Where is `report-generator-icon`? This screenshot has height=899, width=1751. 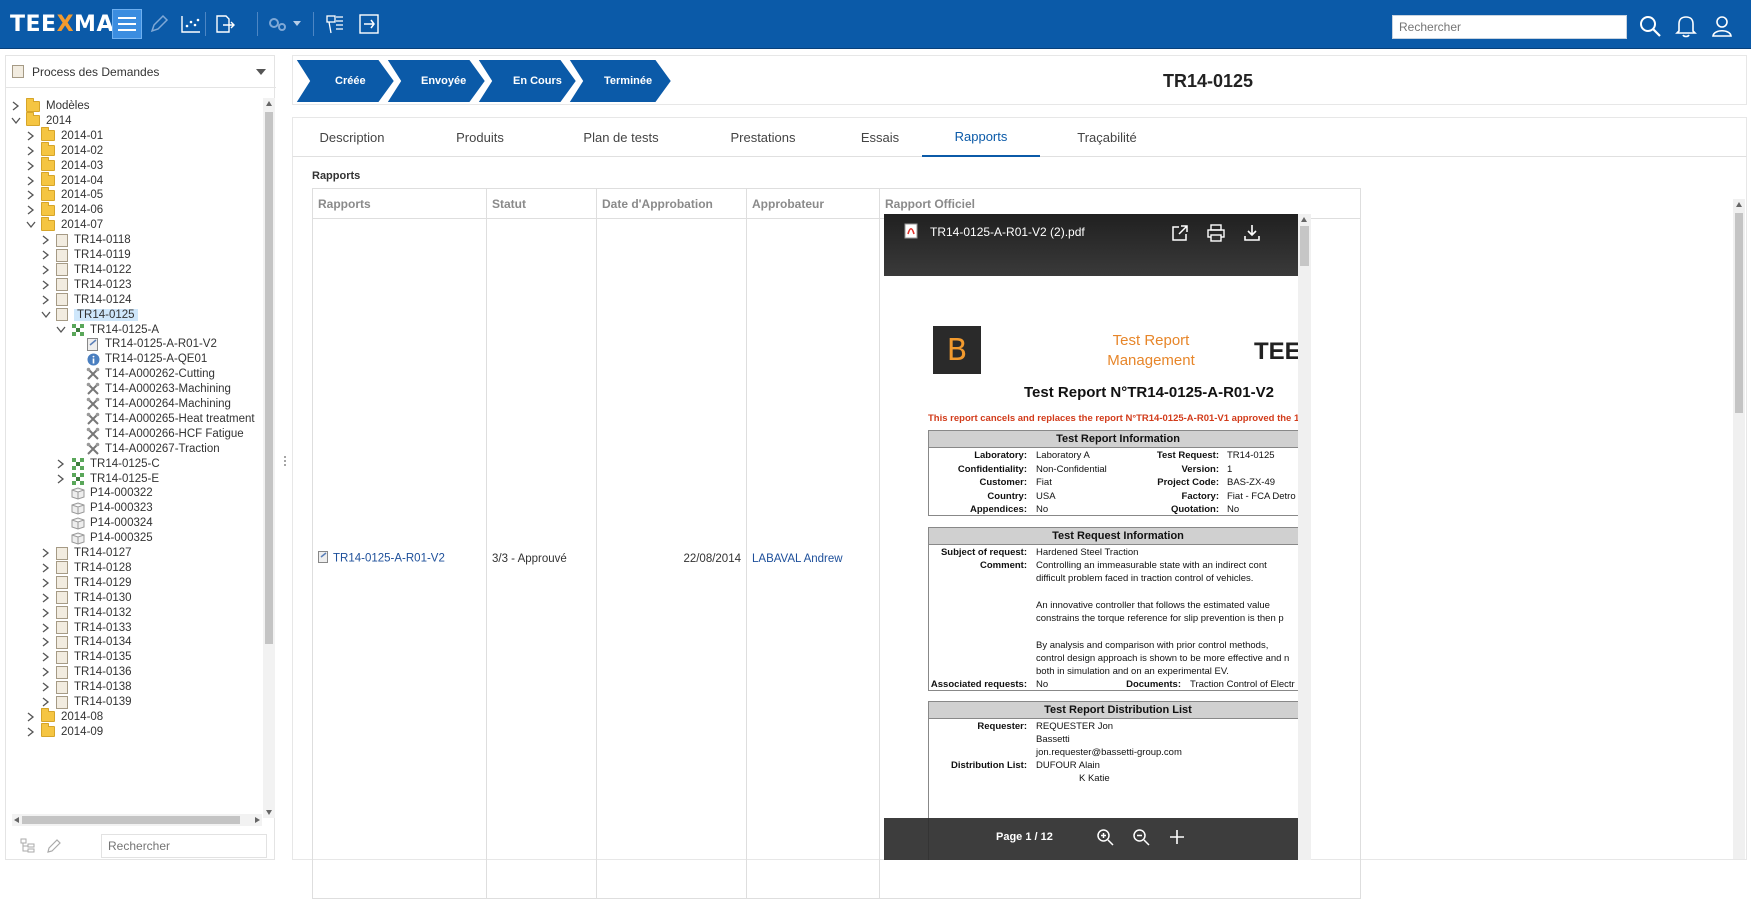 report-generator-icon is located at coordinates (335, 24).